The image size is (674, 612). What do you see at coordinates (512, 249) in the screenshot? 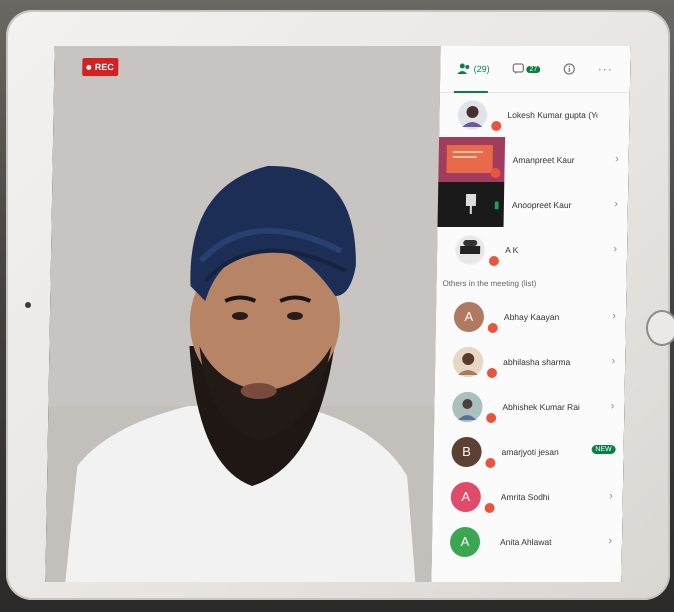
I see `participant-name: A K` at bounding box center [512, 249].